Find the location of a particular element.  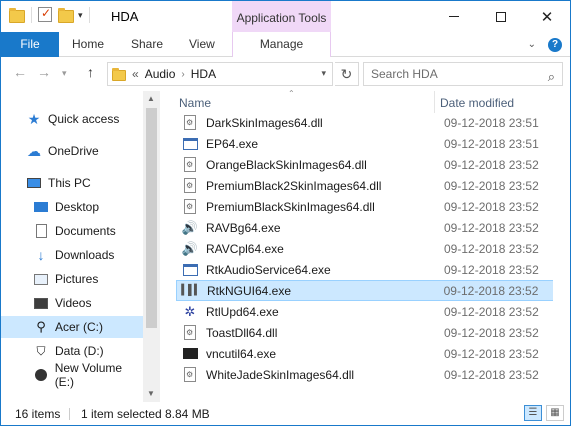

back-arrow-icon: ← is located at coordinates (20, 72).